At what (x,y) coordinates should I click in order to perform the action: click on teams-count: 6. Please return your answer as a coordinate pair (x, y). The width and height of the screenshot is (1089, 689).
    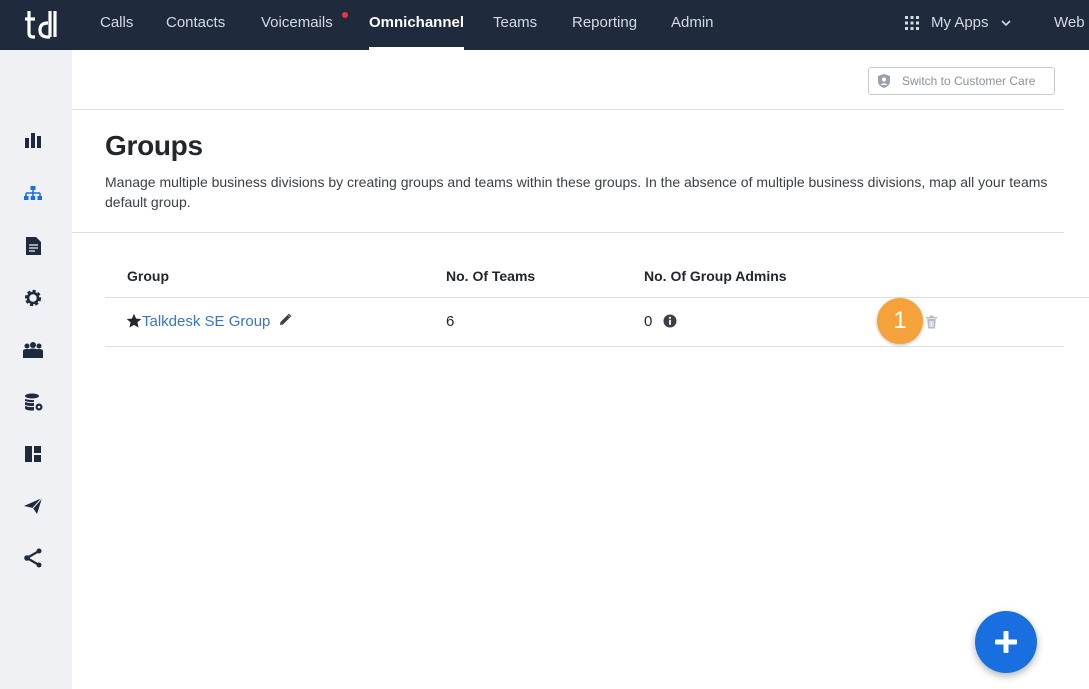
    Looking at the image, I should click on (450, 321).